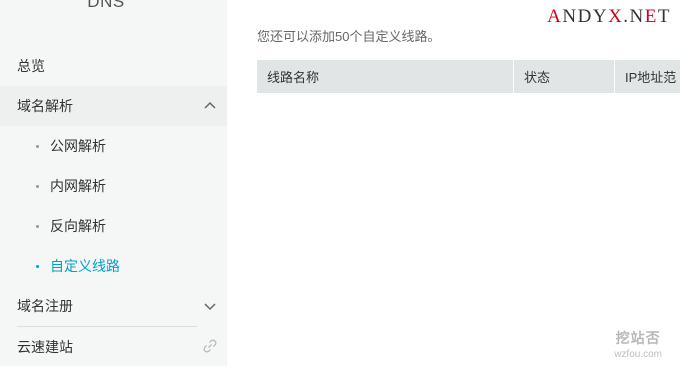 The image size is (680, 366). What do you see at coordinates (210, 106) in the screenshot?
I see `chevron-up-icon` at bounding box center [210, 106].